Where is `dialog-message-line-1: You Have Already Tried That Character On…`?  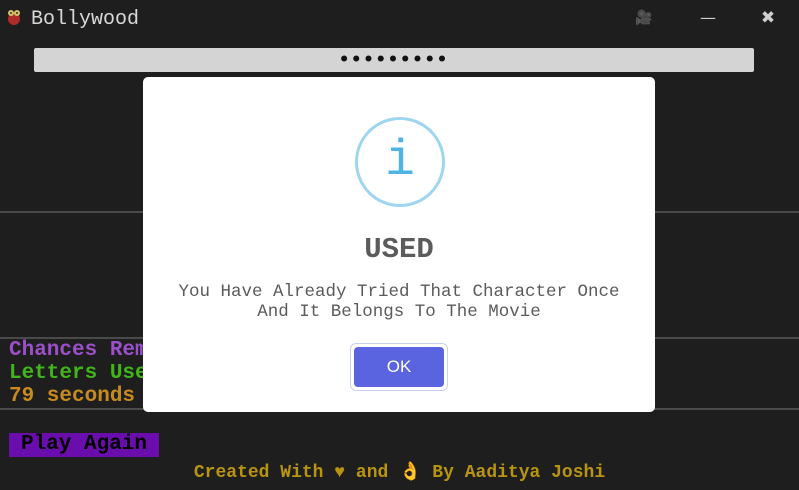
dialog-message-line-1: You Have Already Tried That Character On… is located at coordinates (399, 292).